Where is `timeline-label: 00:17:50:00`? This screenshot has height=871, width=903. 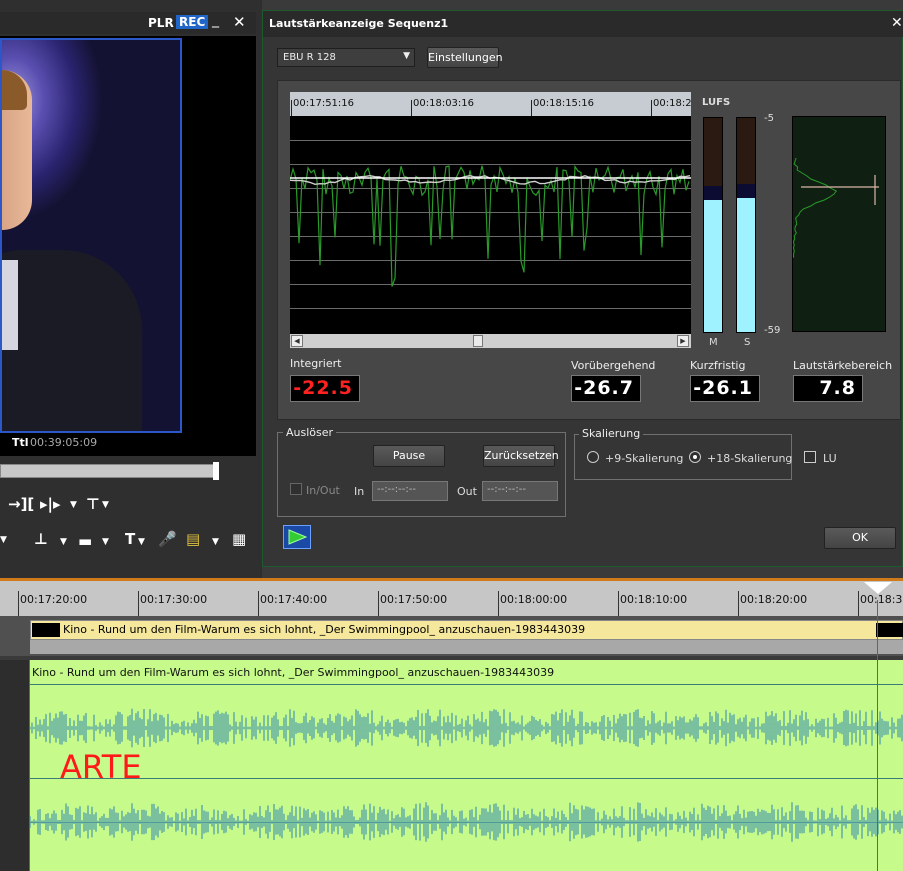 timeline-label: 00:17:50:00 is located at coordinates (414, 599).